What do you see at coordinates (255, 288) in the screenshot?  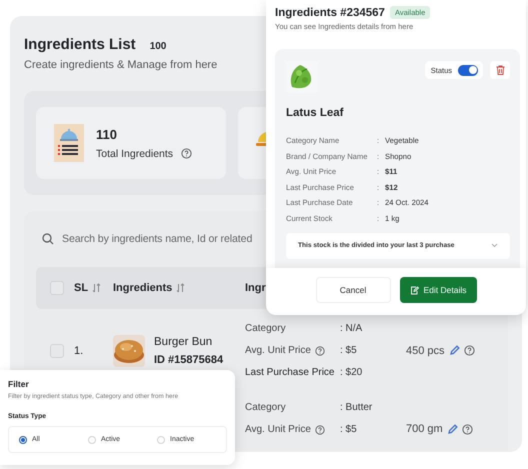 I see `column-header: Ingr` at bounding box center [255, 288].